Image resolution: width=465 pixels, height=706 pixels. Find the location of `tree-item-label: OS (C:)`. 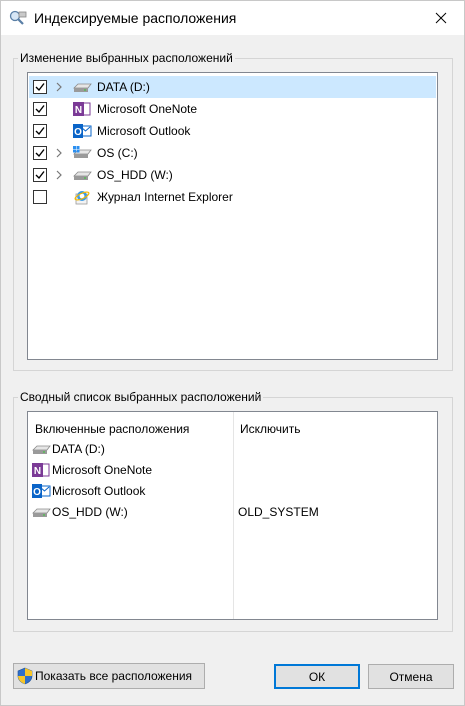

tree-item-label: OS (C:) is located at coordinates (117, 153).